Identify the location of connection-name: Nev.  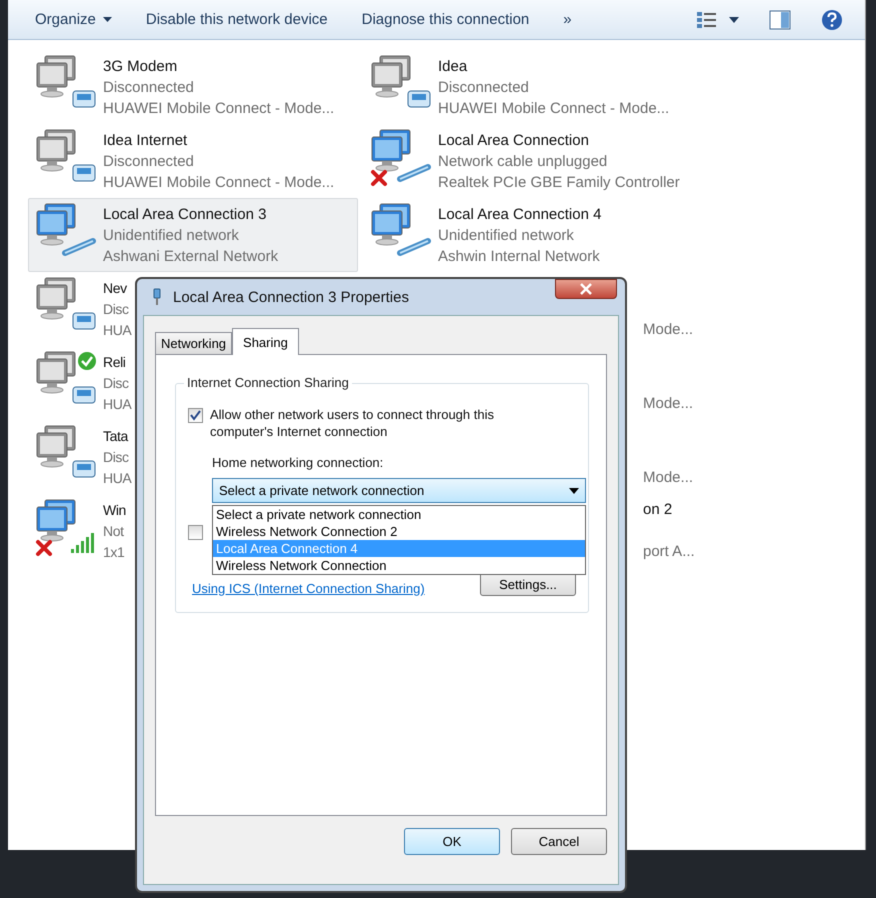
(115, 288).